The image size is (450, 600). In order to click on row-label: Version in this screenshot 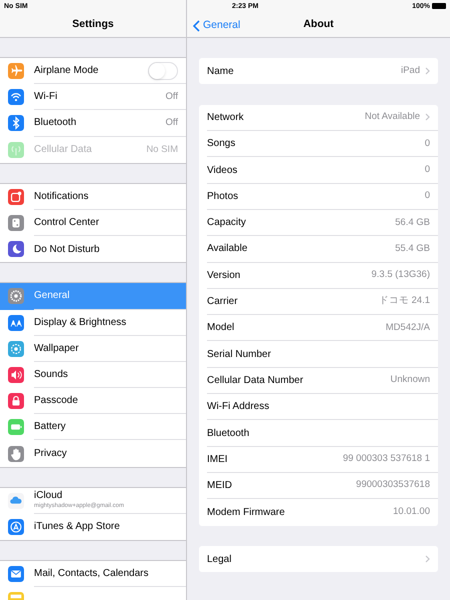, I will do `click(223, 275)`.